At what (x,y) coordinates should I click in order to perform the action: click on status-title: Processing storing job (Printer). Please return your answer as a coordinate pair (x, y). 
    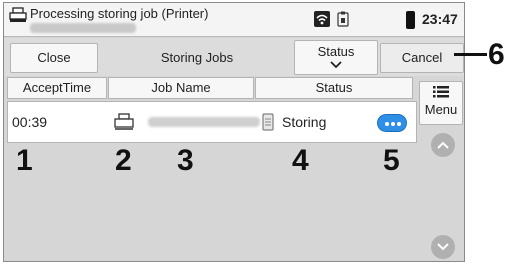
    Looking at the image, I should click on (119, 13).